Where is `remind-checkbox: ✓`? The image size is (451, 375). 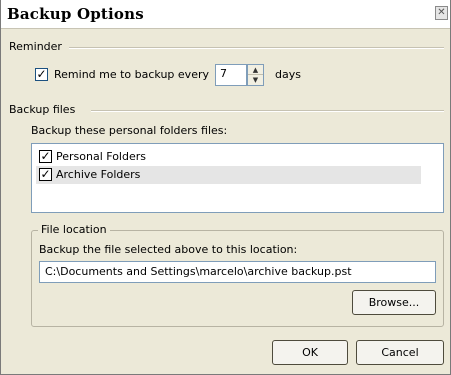
remind-checkbox: ✓ is located at coordinates (41, 74).